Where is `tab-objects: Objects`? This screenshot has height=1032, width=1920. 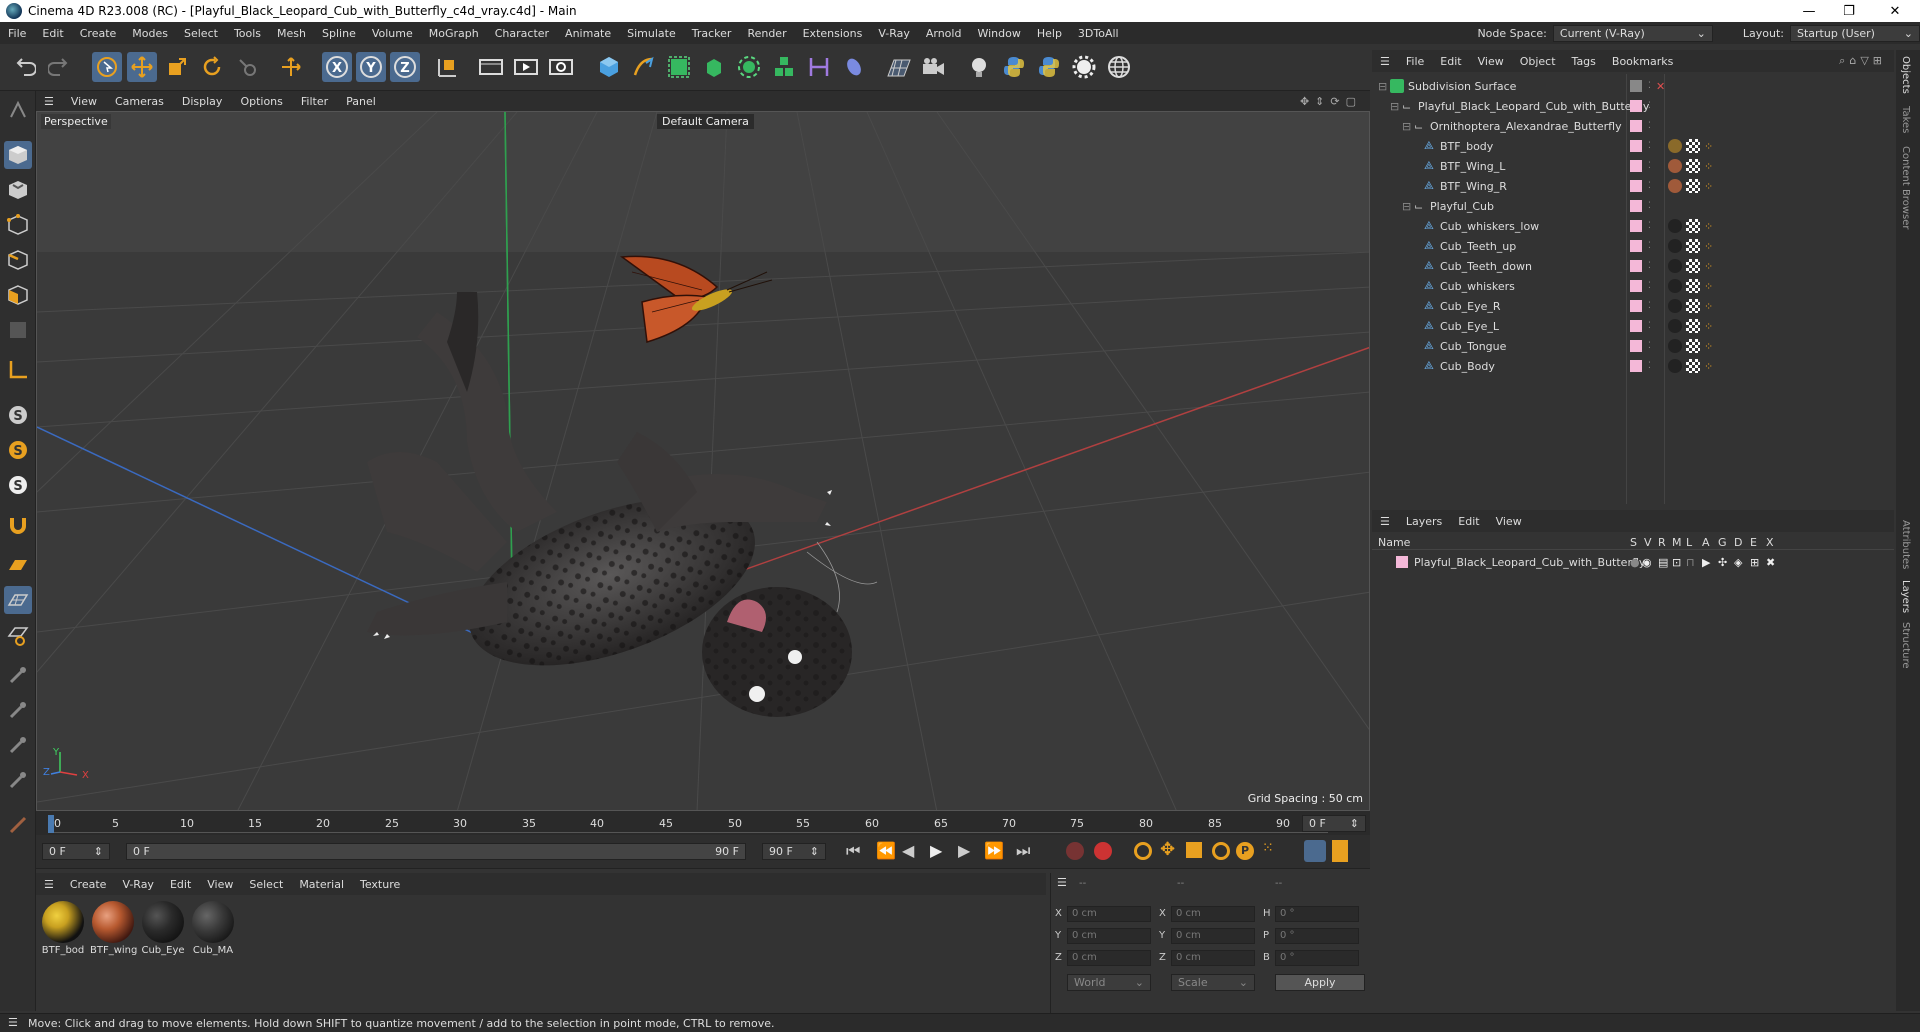 tab-objects: Objects is located at coordinates (1905, 75).